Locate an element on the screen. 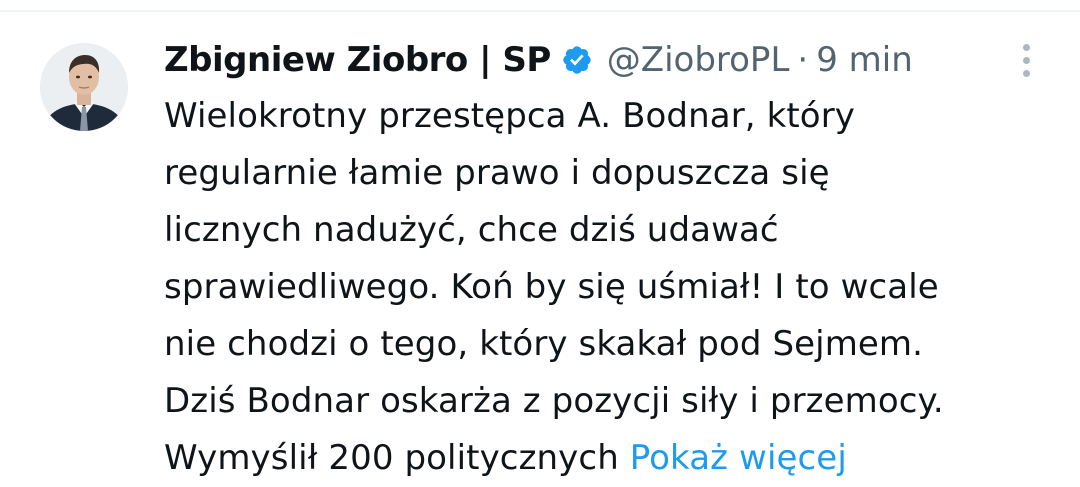 Image resolution: width=1080 pixels, height=487 pixels. show-more-link: Pokaż więcej is located at coordinates (738, 458).